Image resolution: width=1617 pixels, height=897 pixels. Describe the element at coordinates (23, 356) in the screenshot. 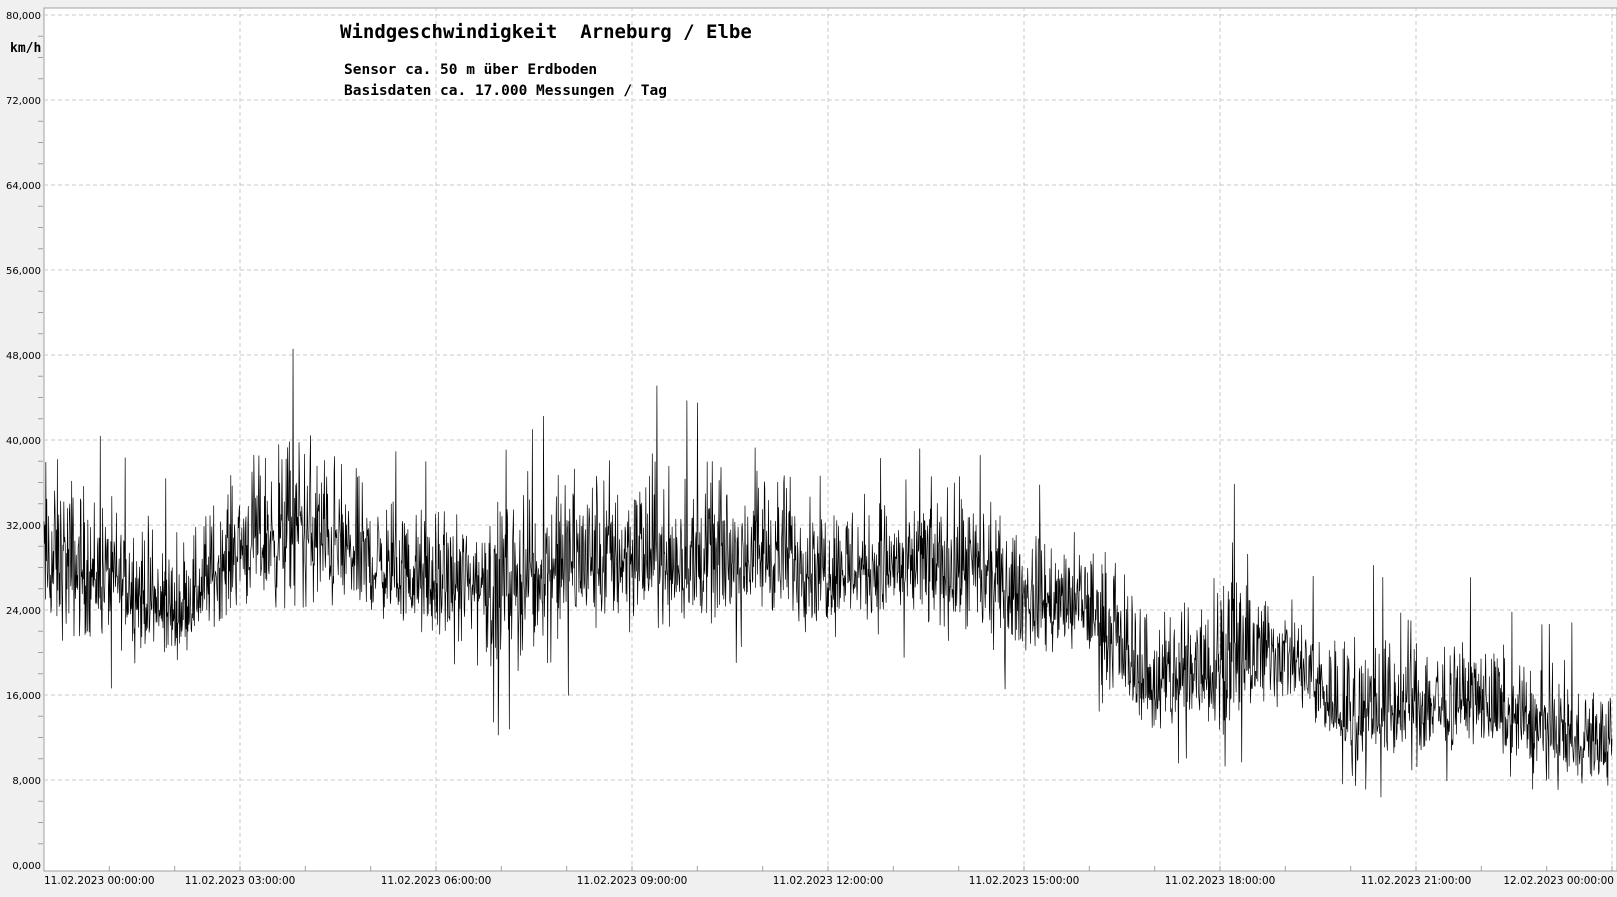

I see `y-tick-label: 48,000` at that location.